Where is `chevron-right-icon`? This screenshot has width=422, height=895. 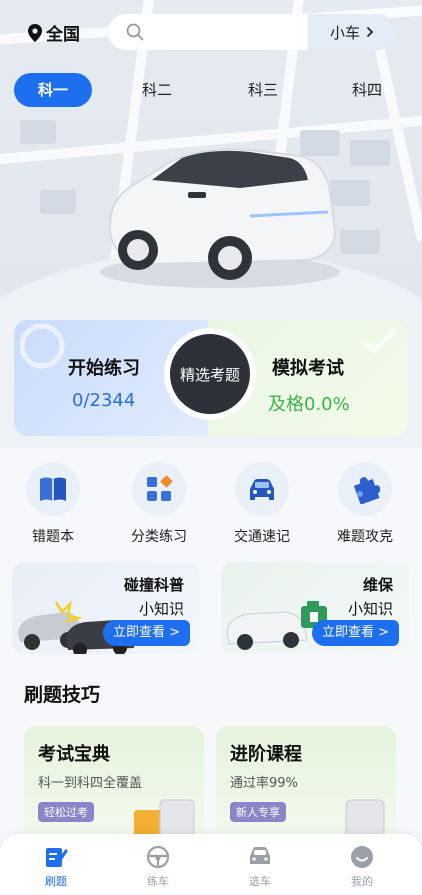 chevron-right-icon is located at coordinates (370, 32).